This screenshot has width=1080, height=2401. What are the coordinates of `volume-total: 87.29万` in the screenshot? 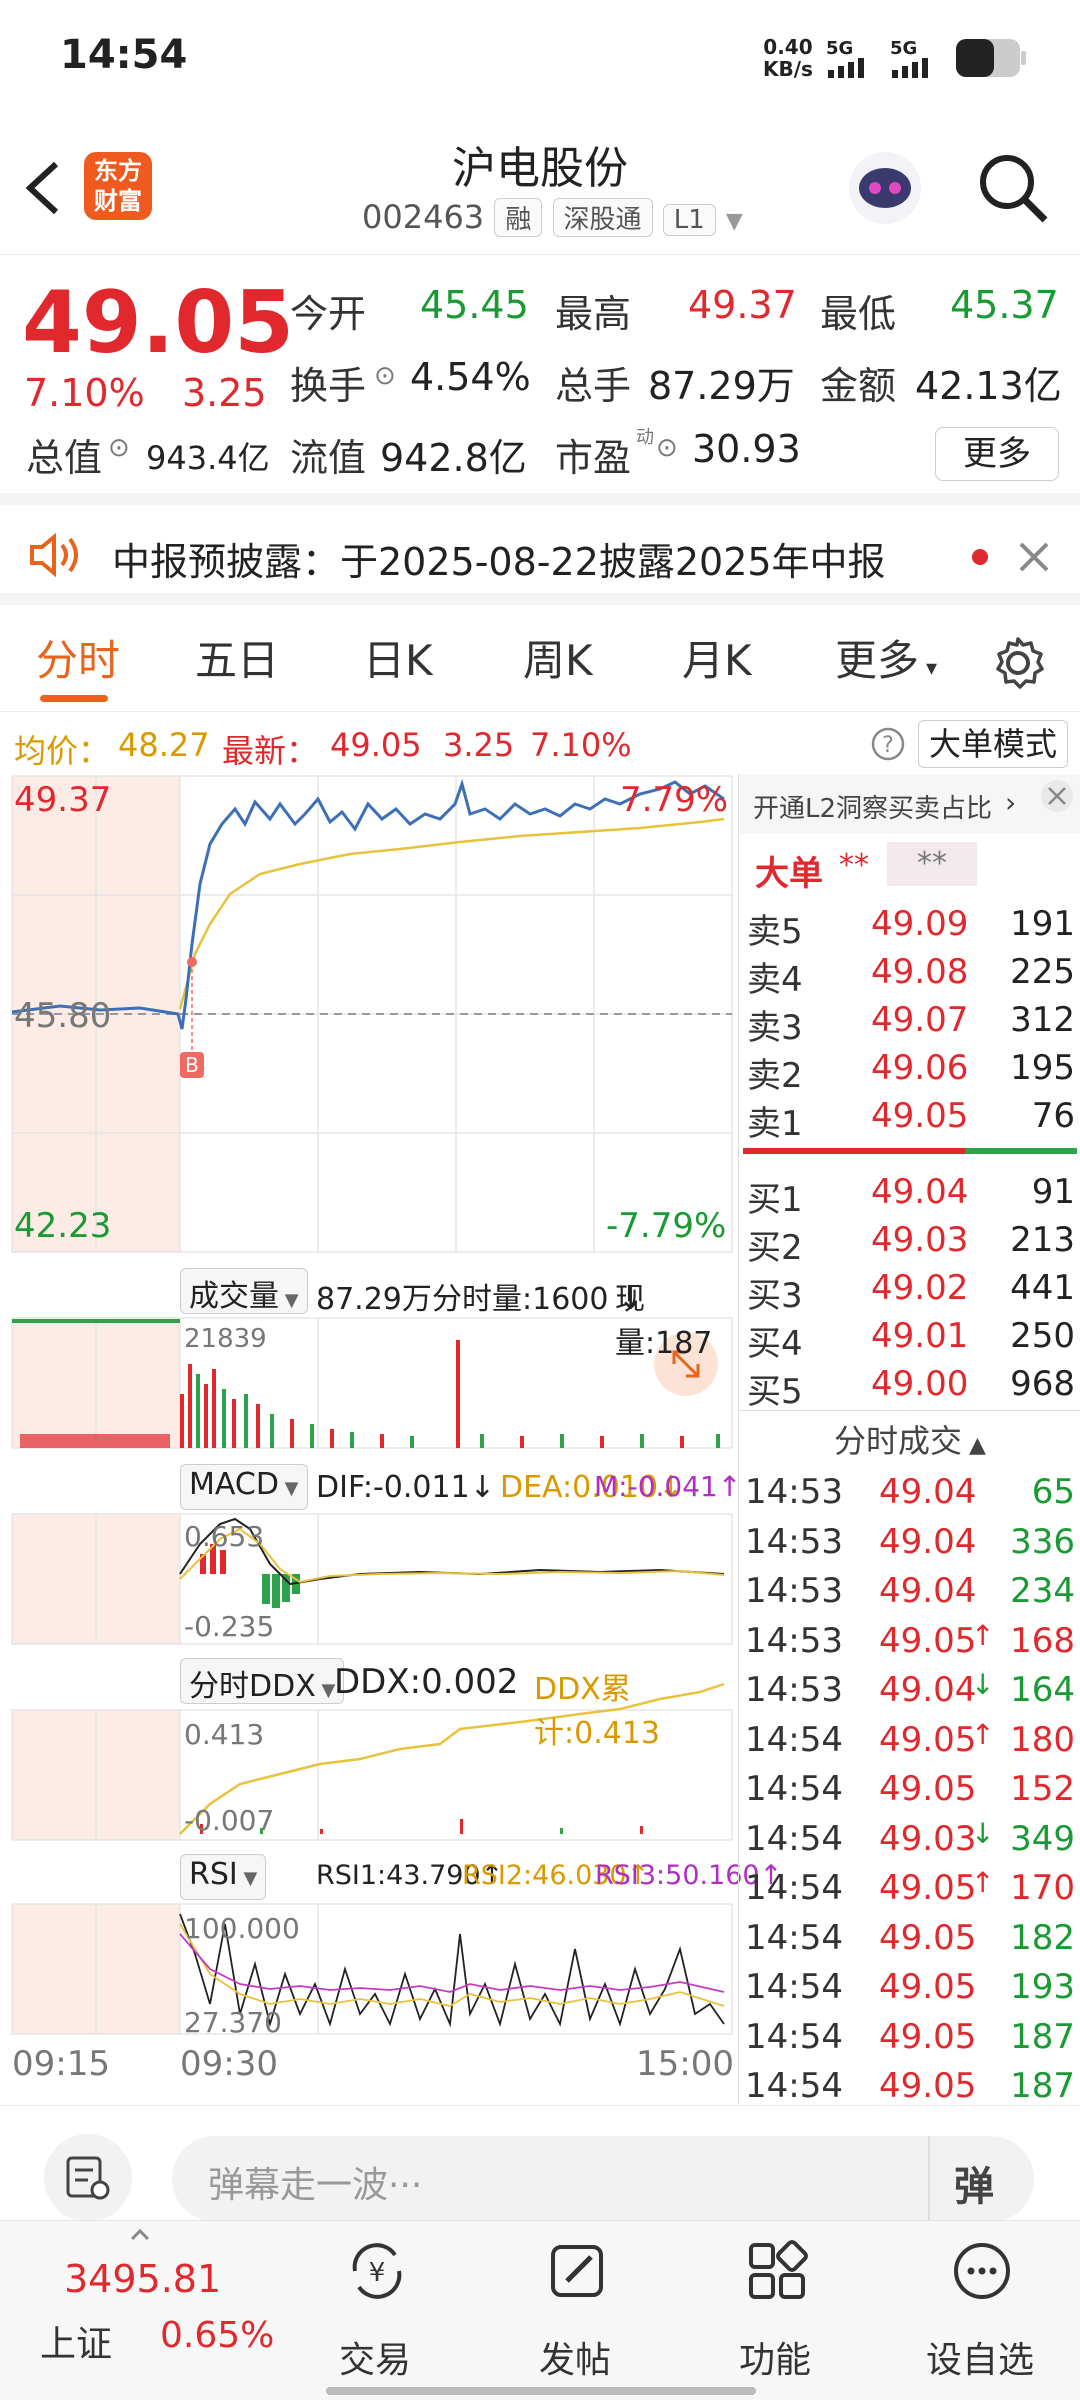 It's located at (374, 1299).